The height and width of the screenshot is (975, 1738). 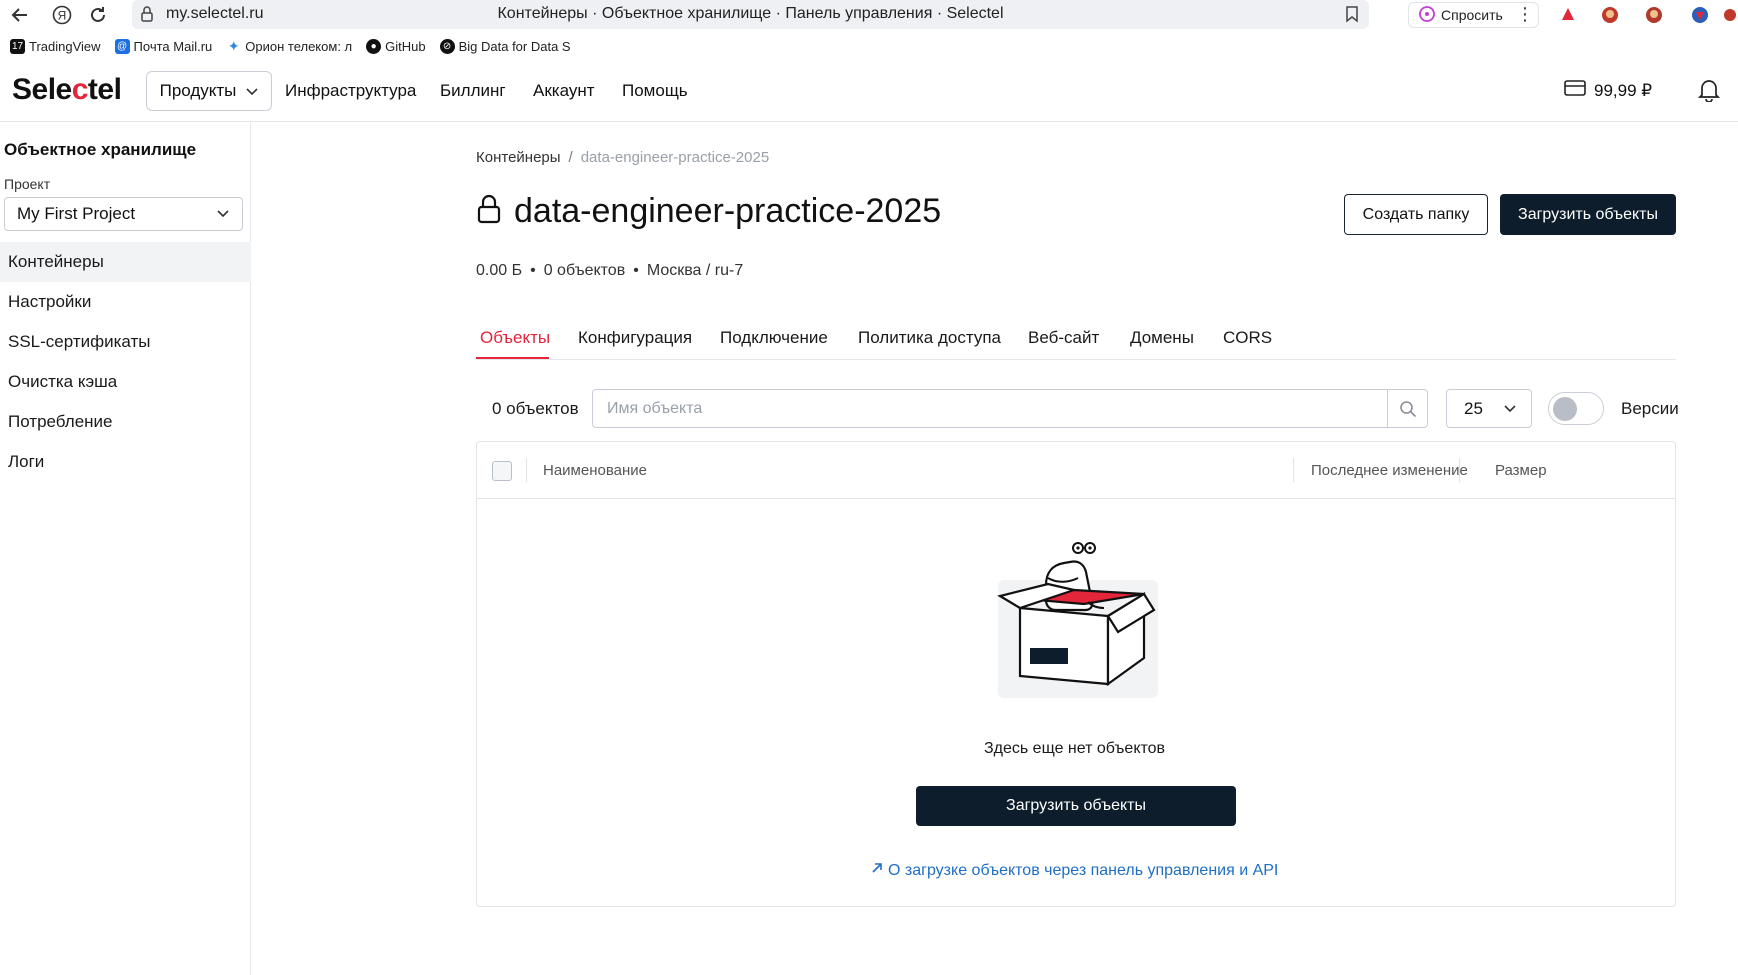 I want to click on bookmark-bigdata: ⊘ Big Data for Data S, so click(x=505, y=46).